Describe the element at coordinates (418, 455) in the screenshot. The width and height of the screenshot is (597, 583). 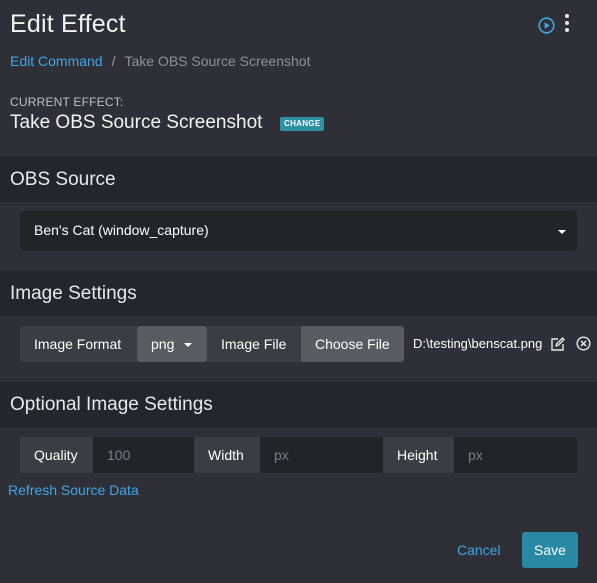
I see `height-label: Height` at that location.